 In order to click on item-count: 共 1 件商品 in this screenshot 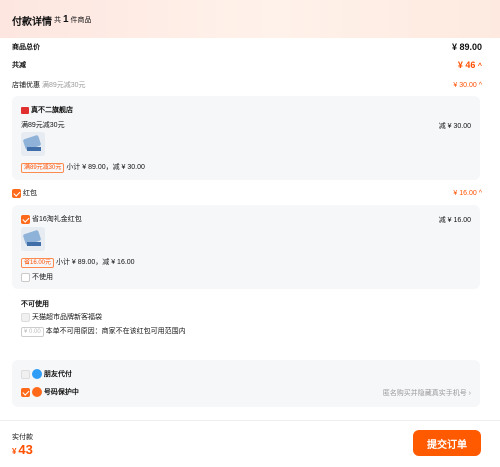, I will do `click(72, 19)`.